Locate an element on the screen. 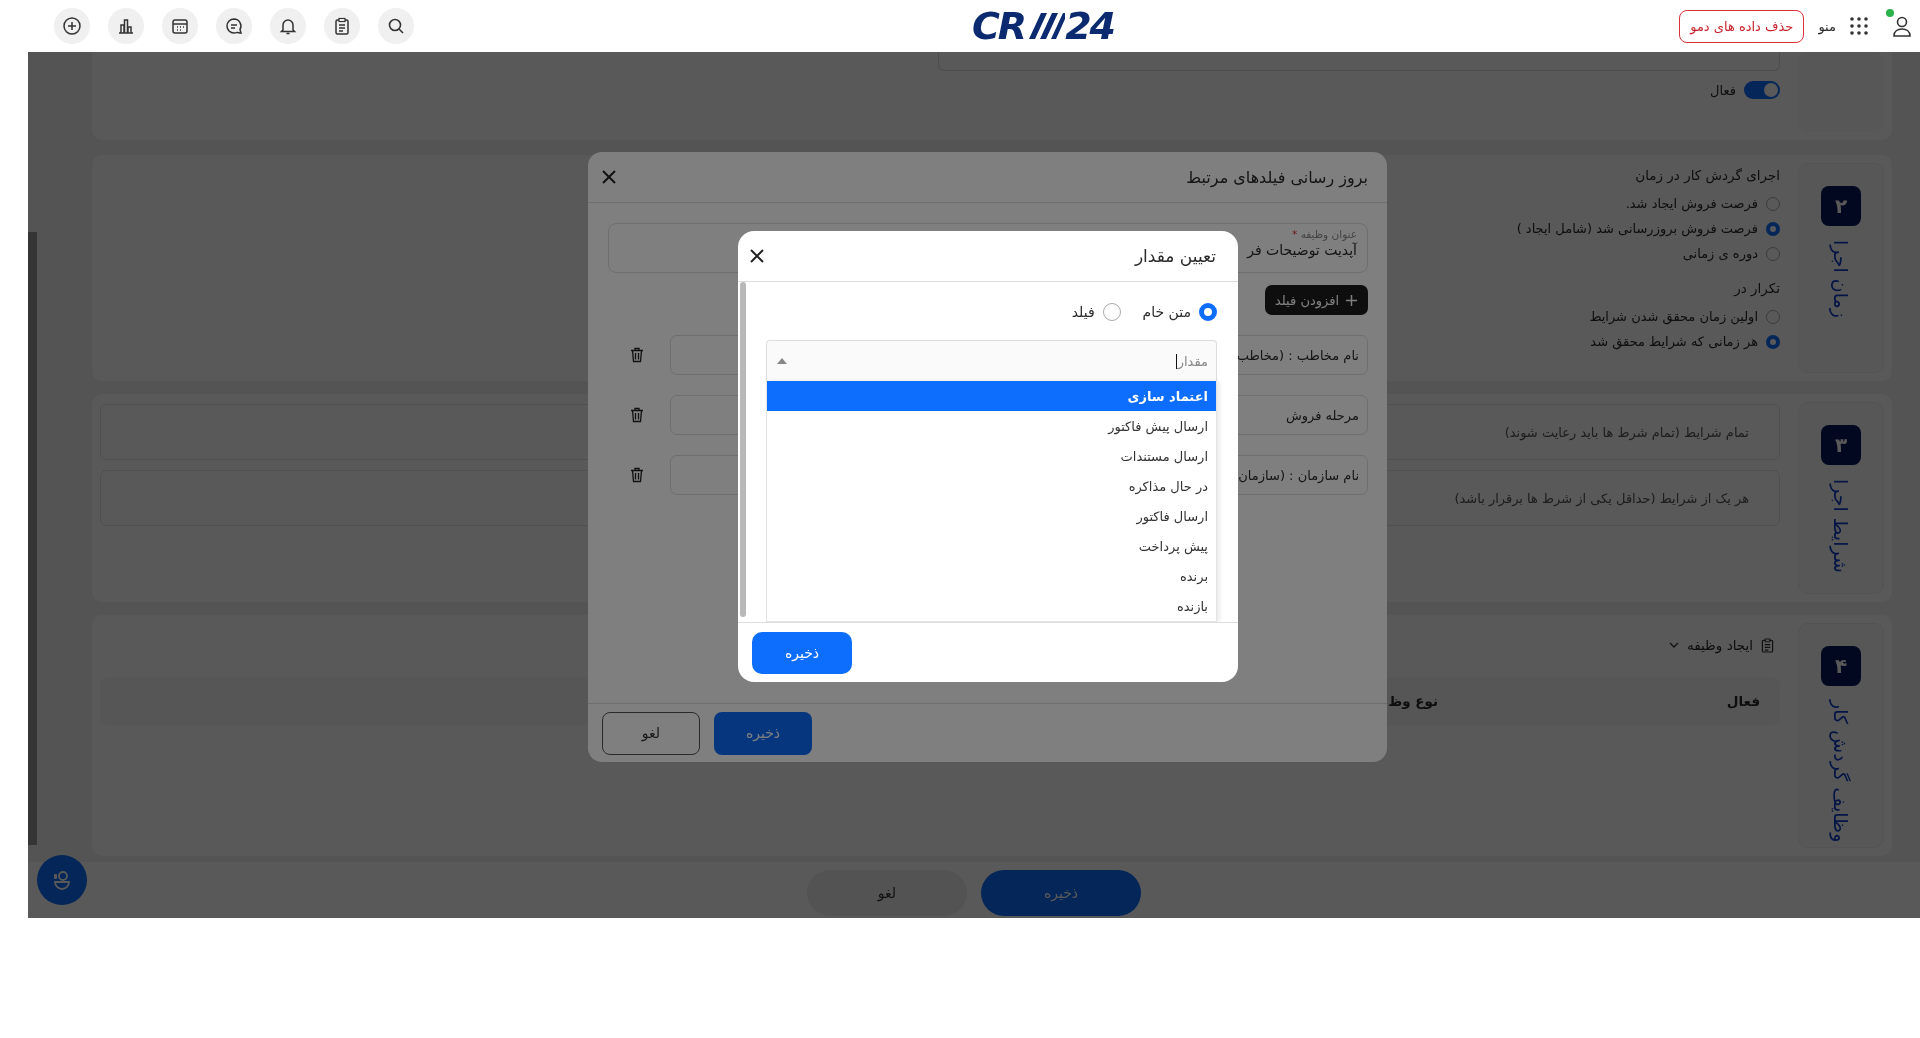 Image resolution: width=1920 pixels, height=1038 pixels. step-title: شرایط اجرا is located at coordinates (1841, 526).